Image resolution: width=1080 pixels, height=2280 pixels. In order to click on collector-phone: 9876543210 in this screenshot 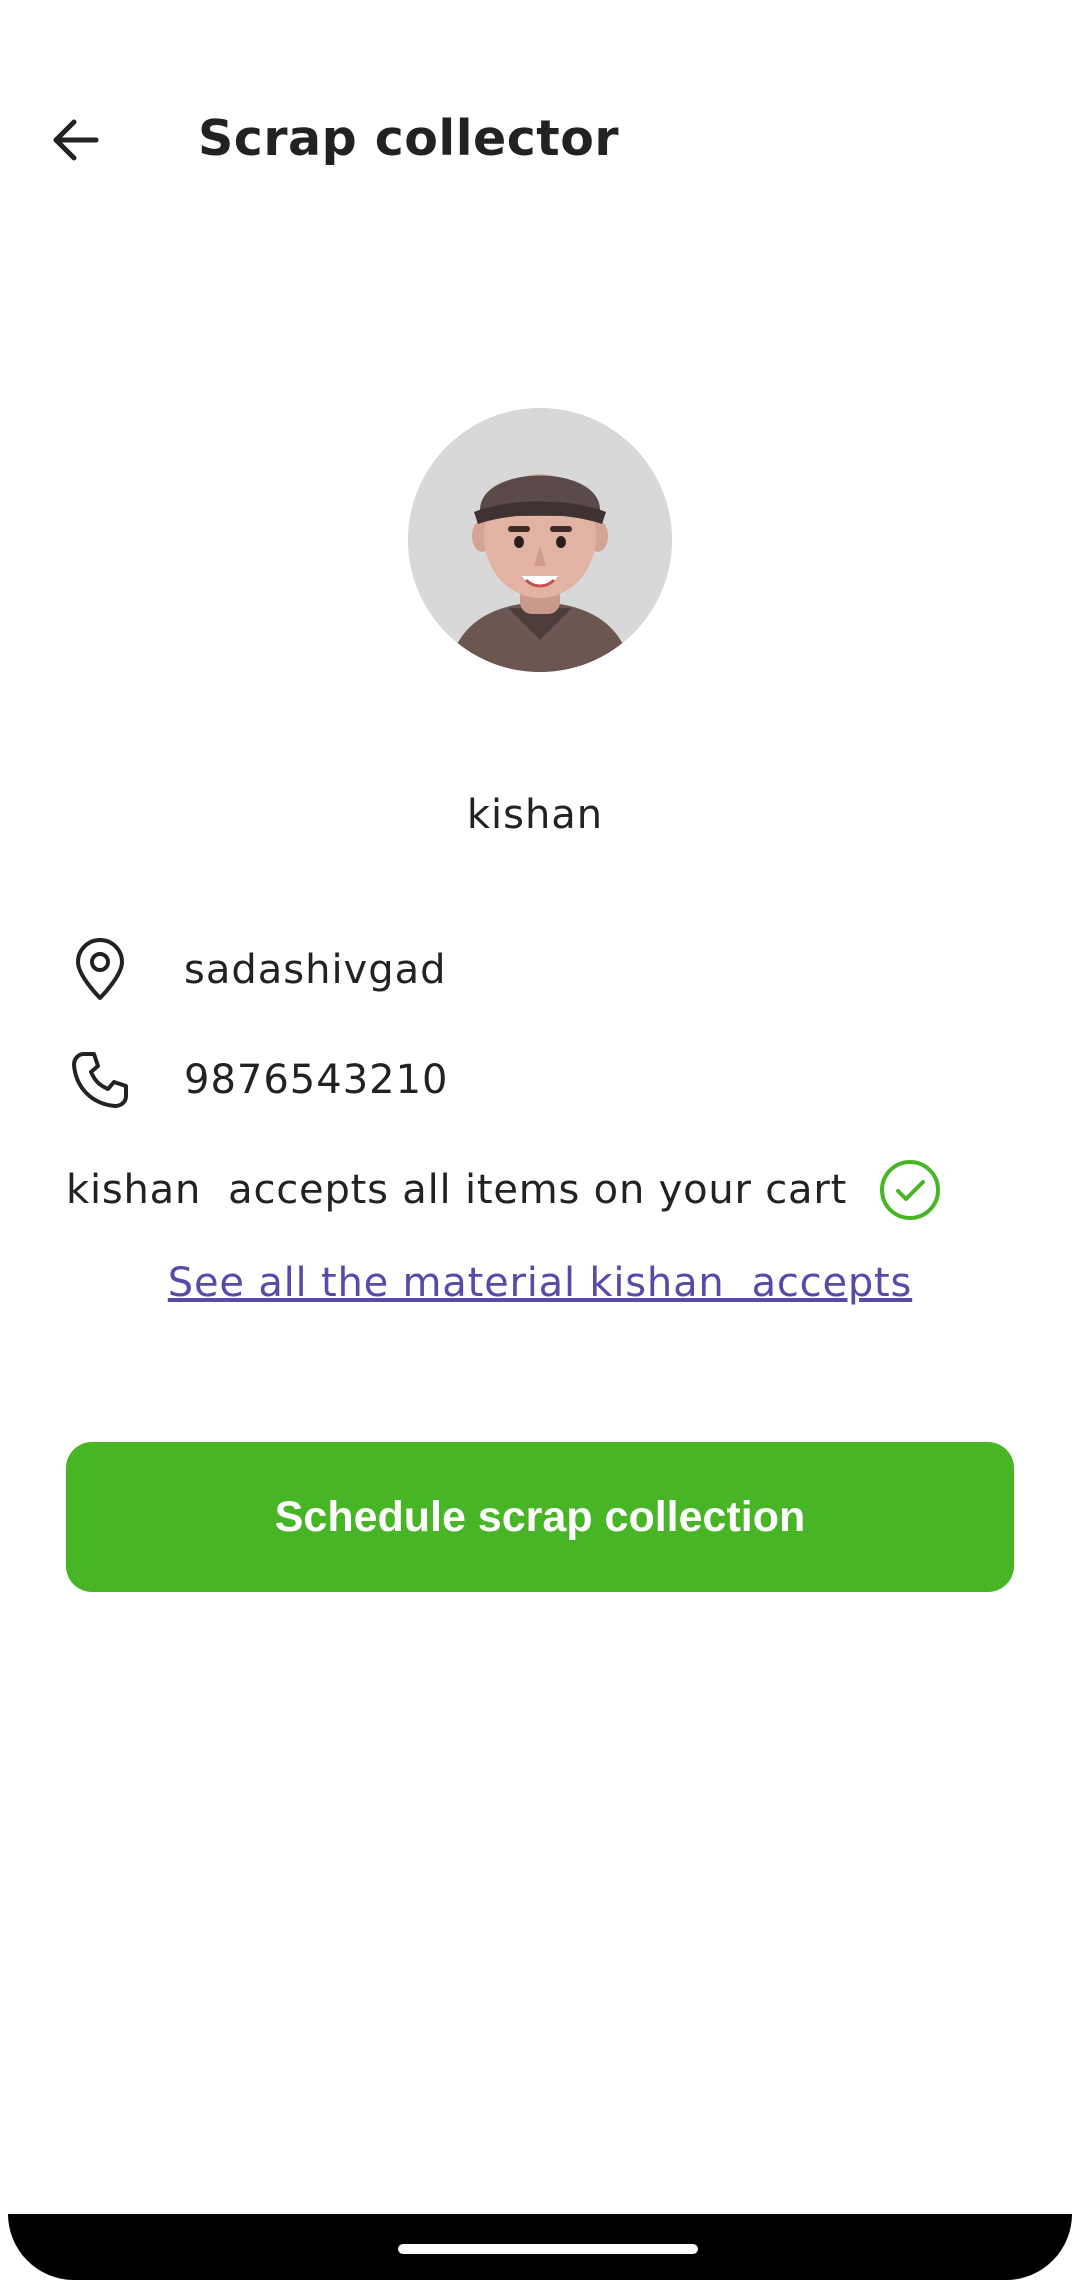, I will do `click(316, 1080)`.